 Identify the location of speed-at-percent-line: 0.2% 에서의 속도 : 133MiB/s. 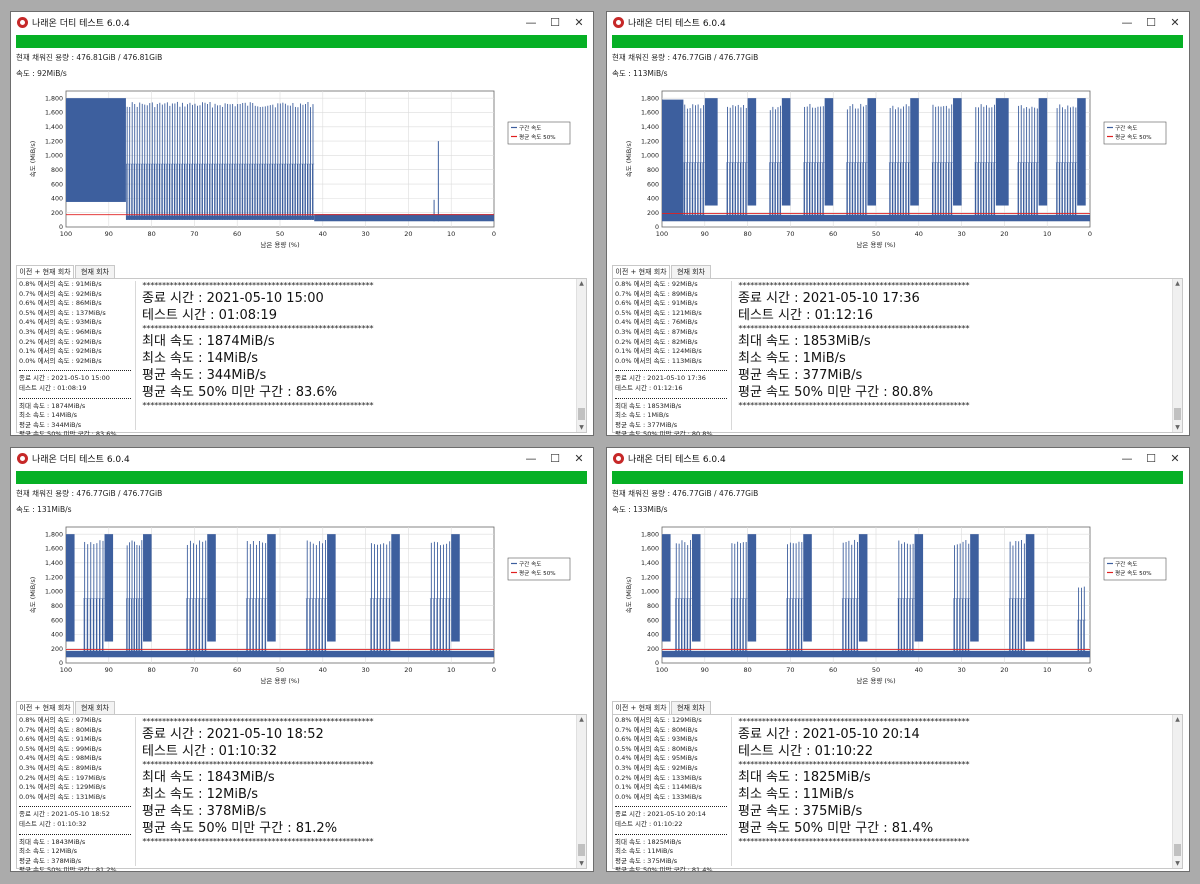
(658, 777).